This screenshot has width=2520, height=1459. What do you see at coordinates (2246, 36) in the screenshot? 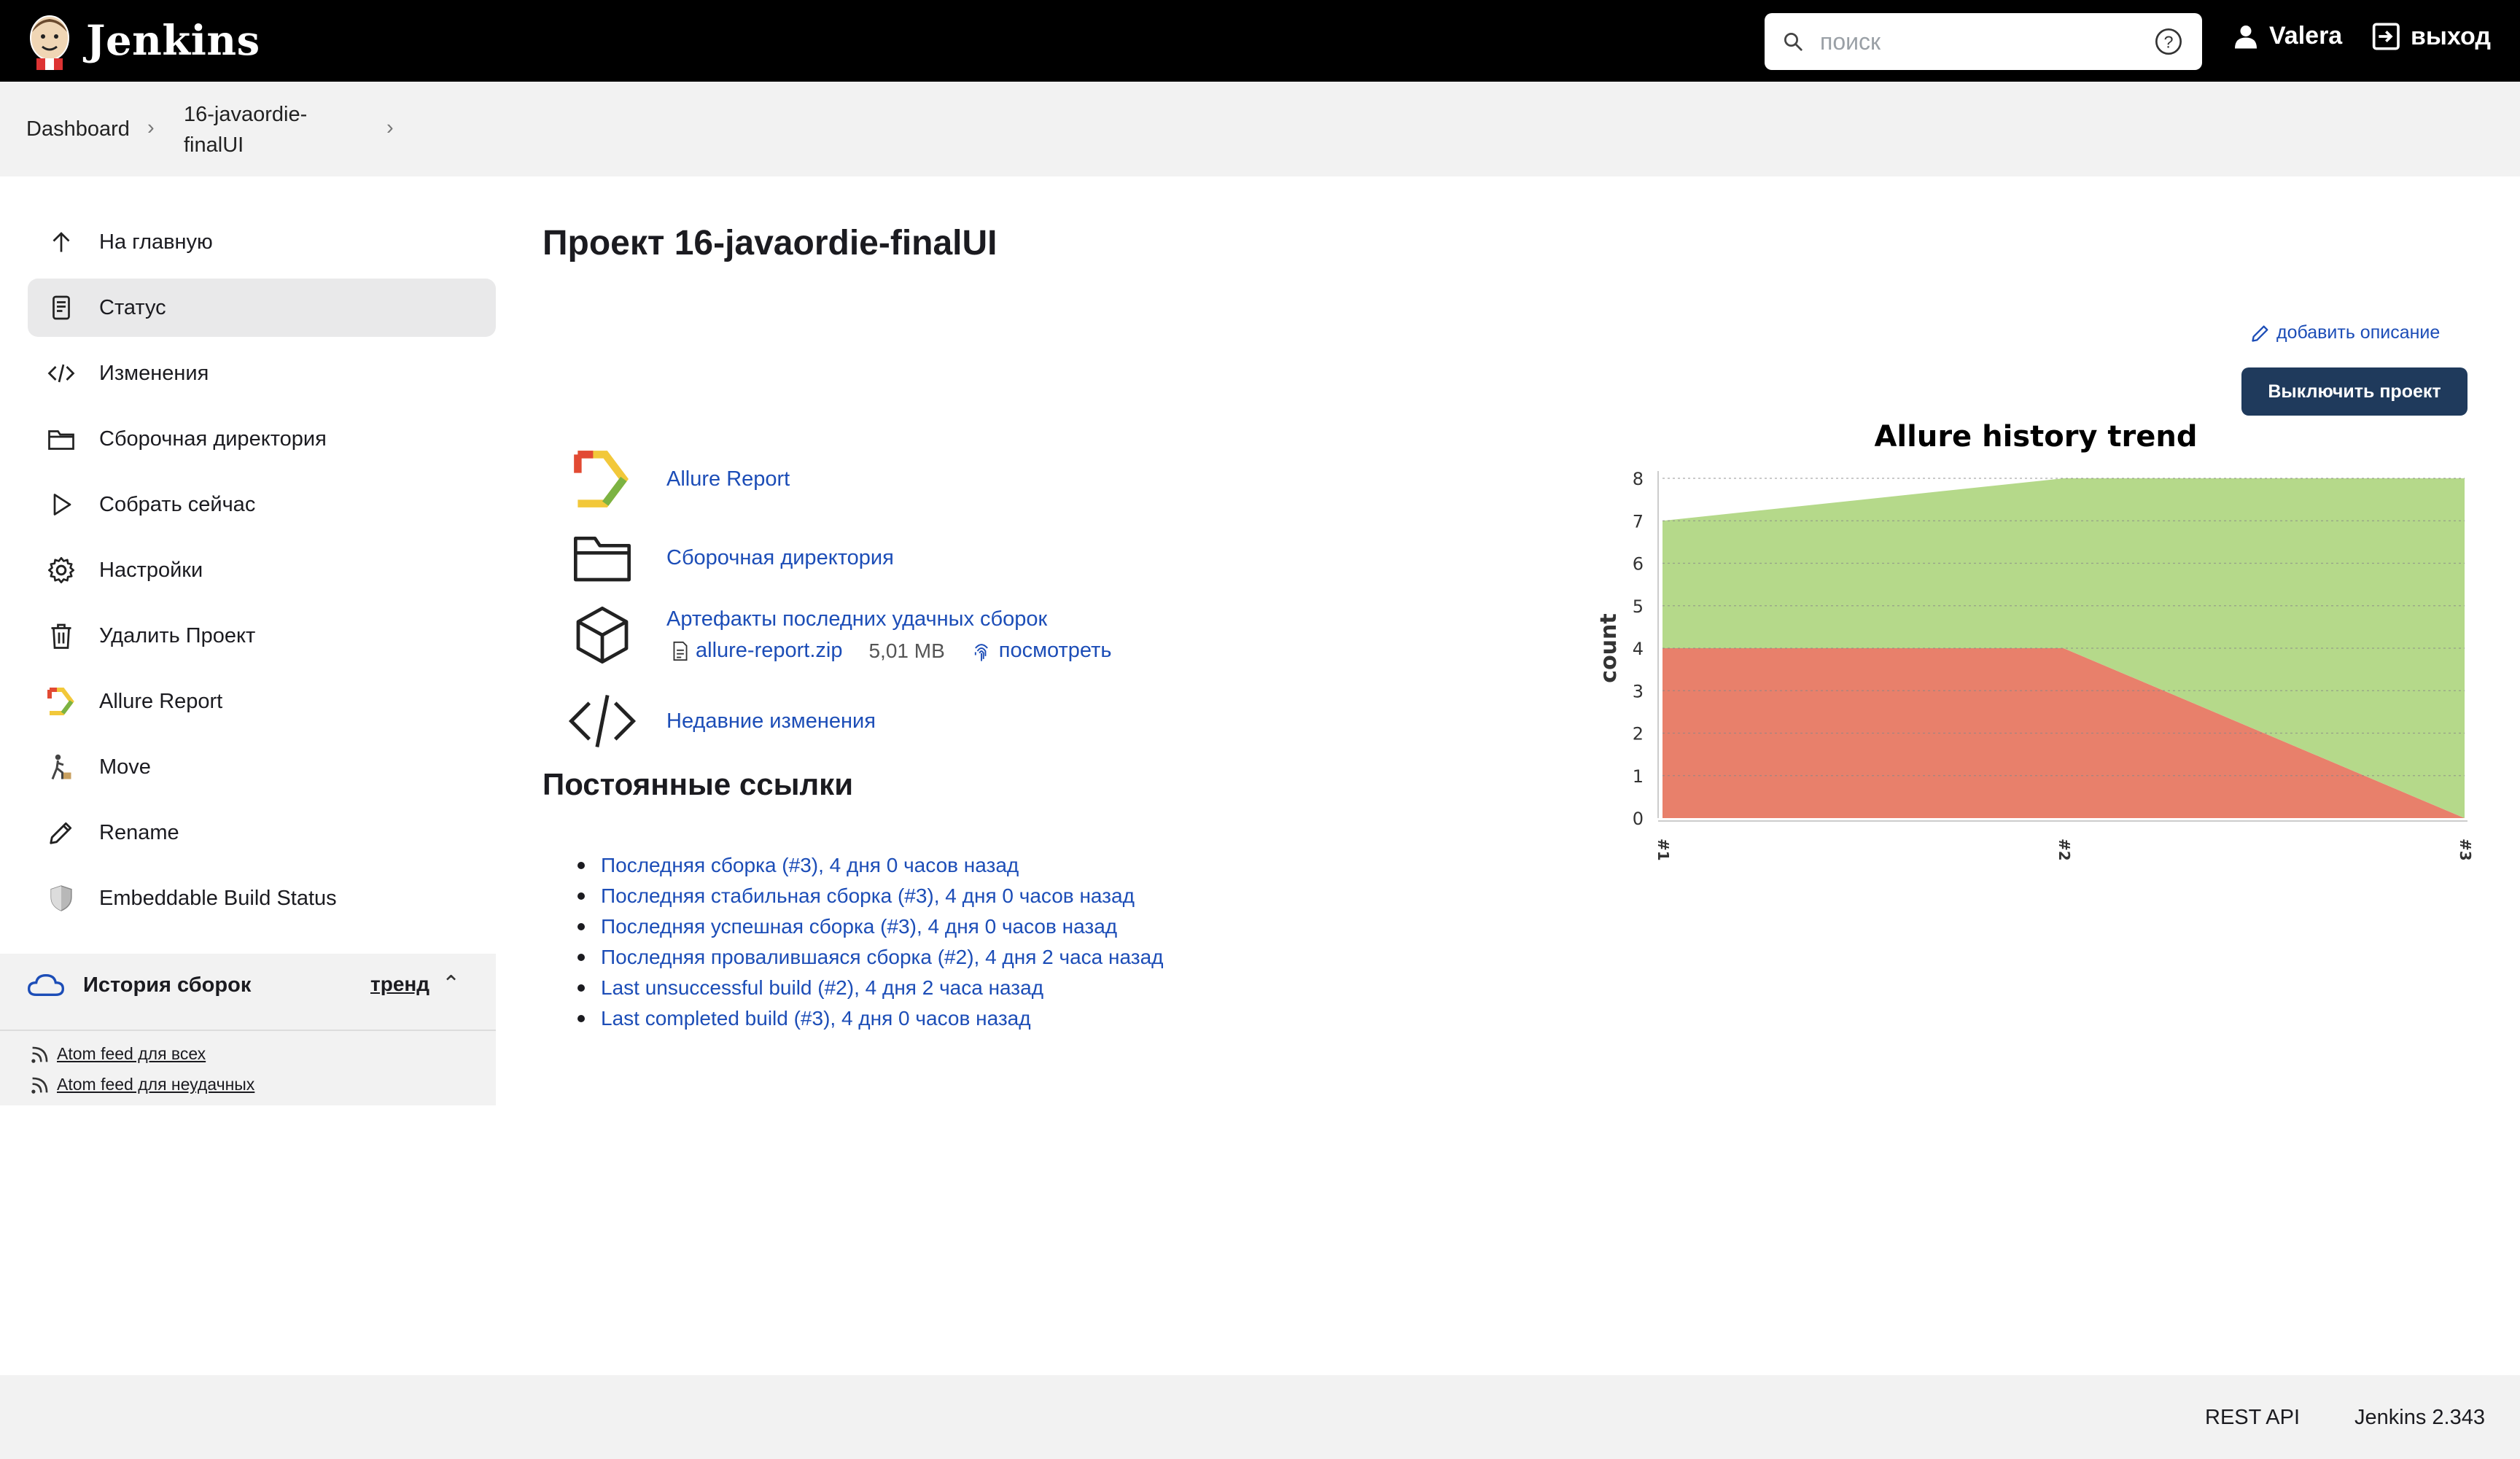
I see `user-icon` at bounding box center [2246, 36].